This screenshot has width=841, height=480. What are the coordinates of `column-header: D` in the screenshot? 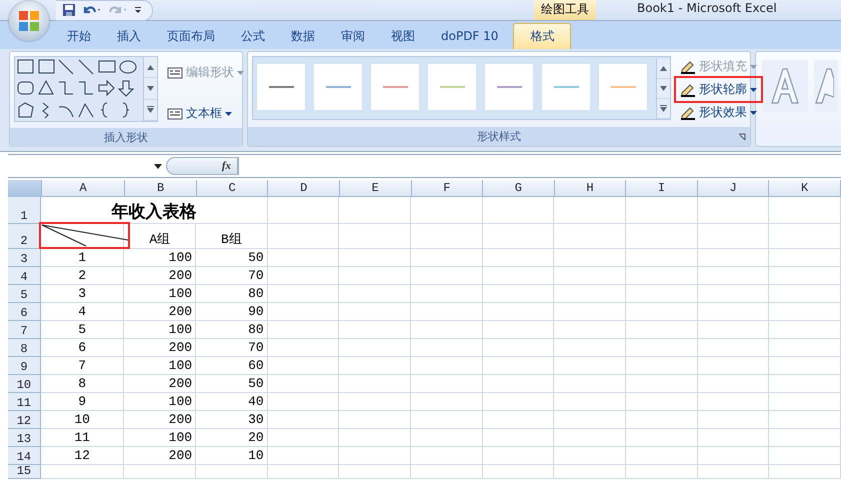 It's located at (304, 188).